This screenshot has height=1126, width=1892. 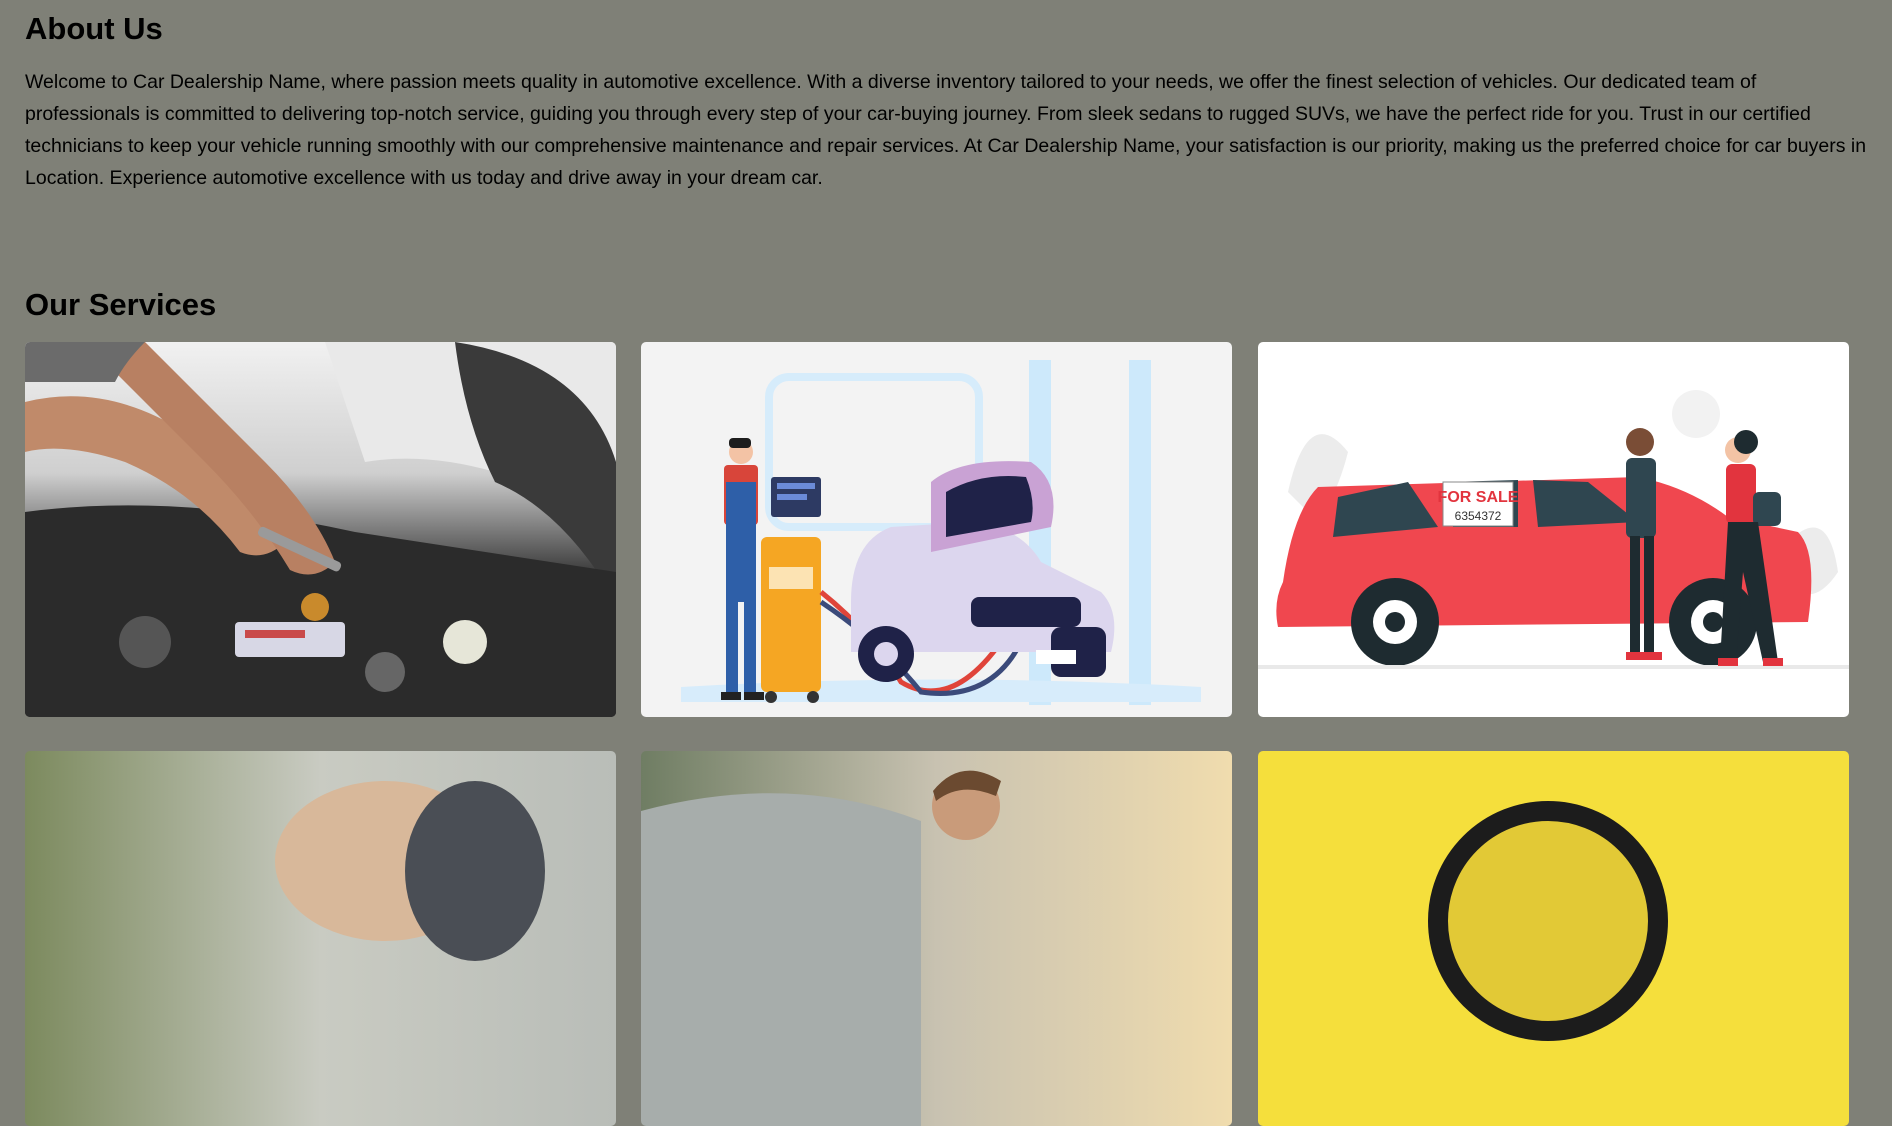 I want to click on car-sale-illustration: FOR SALE 6354372, so click(x=1553, y=529).